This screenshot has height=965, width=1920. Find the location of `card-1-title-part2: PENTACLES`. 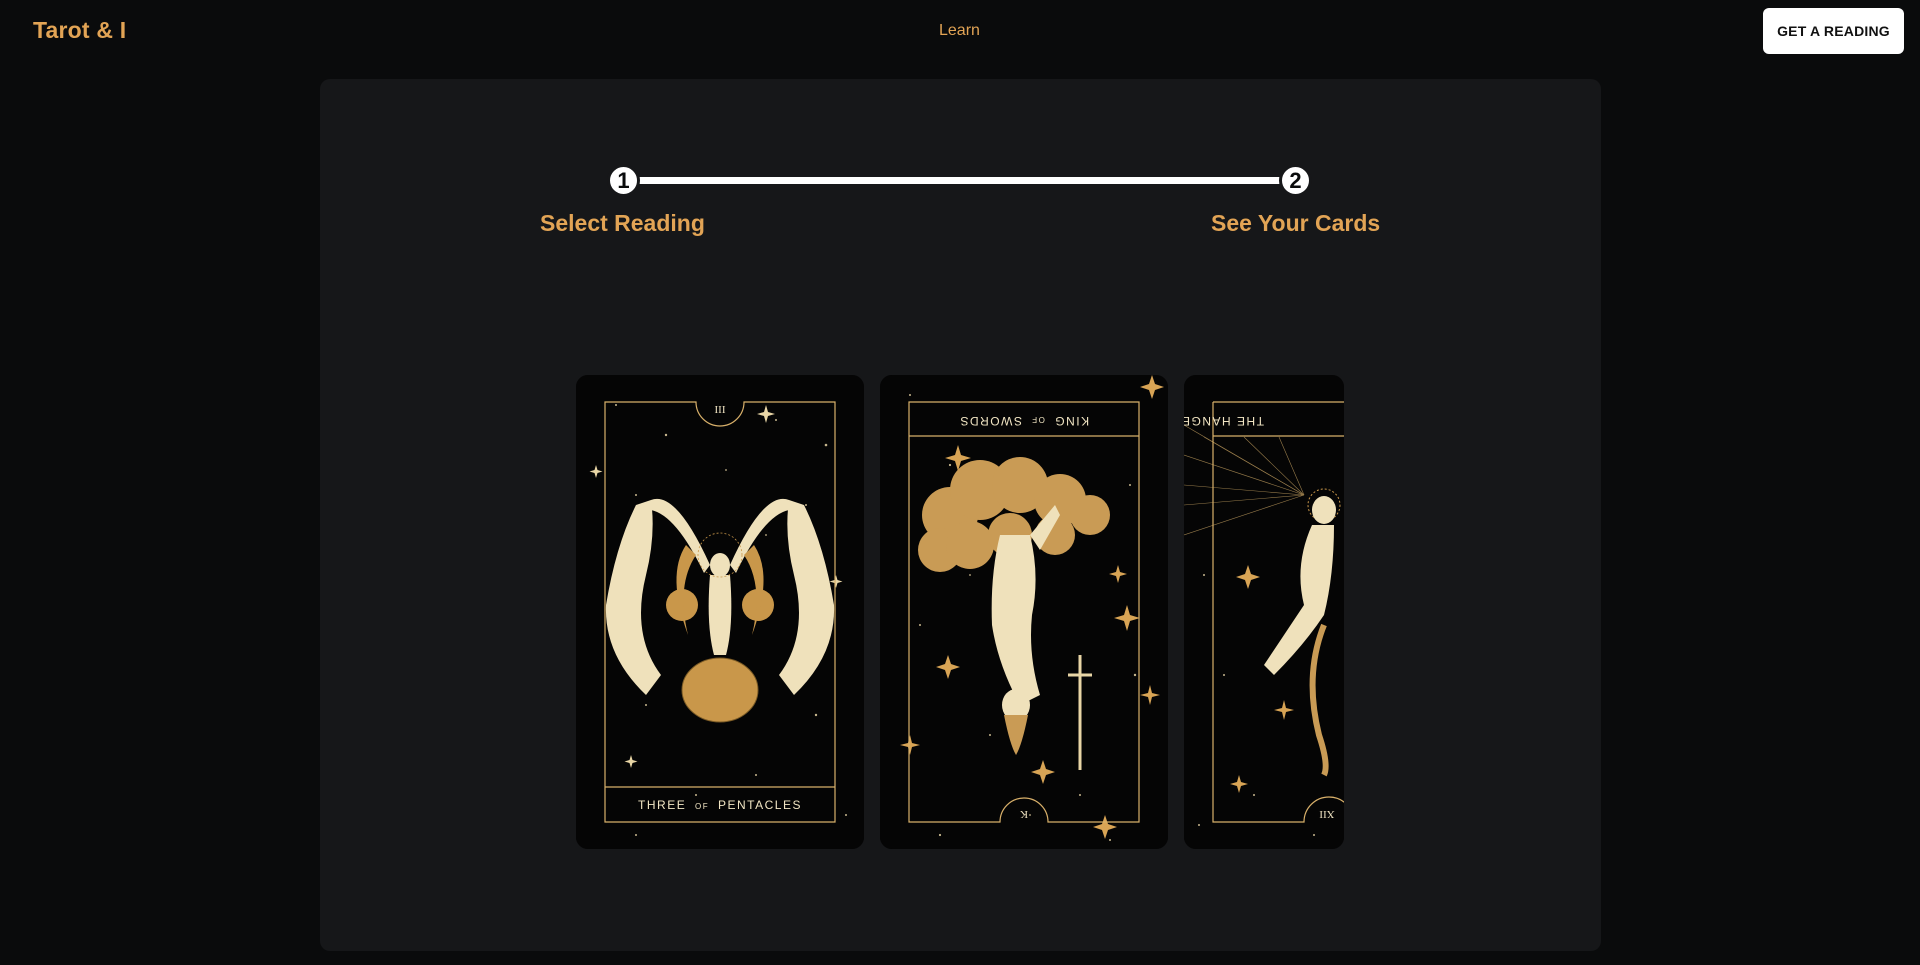

card-1-title-part2: PENTACLES is located at coordinates (760, 805).